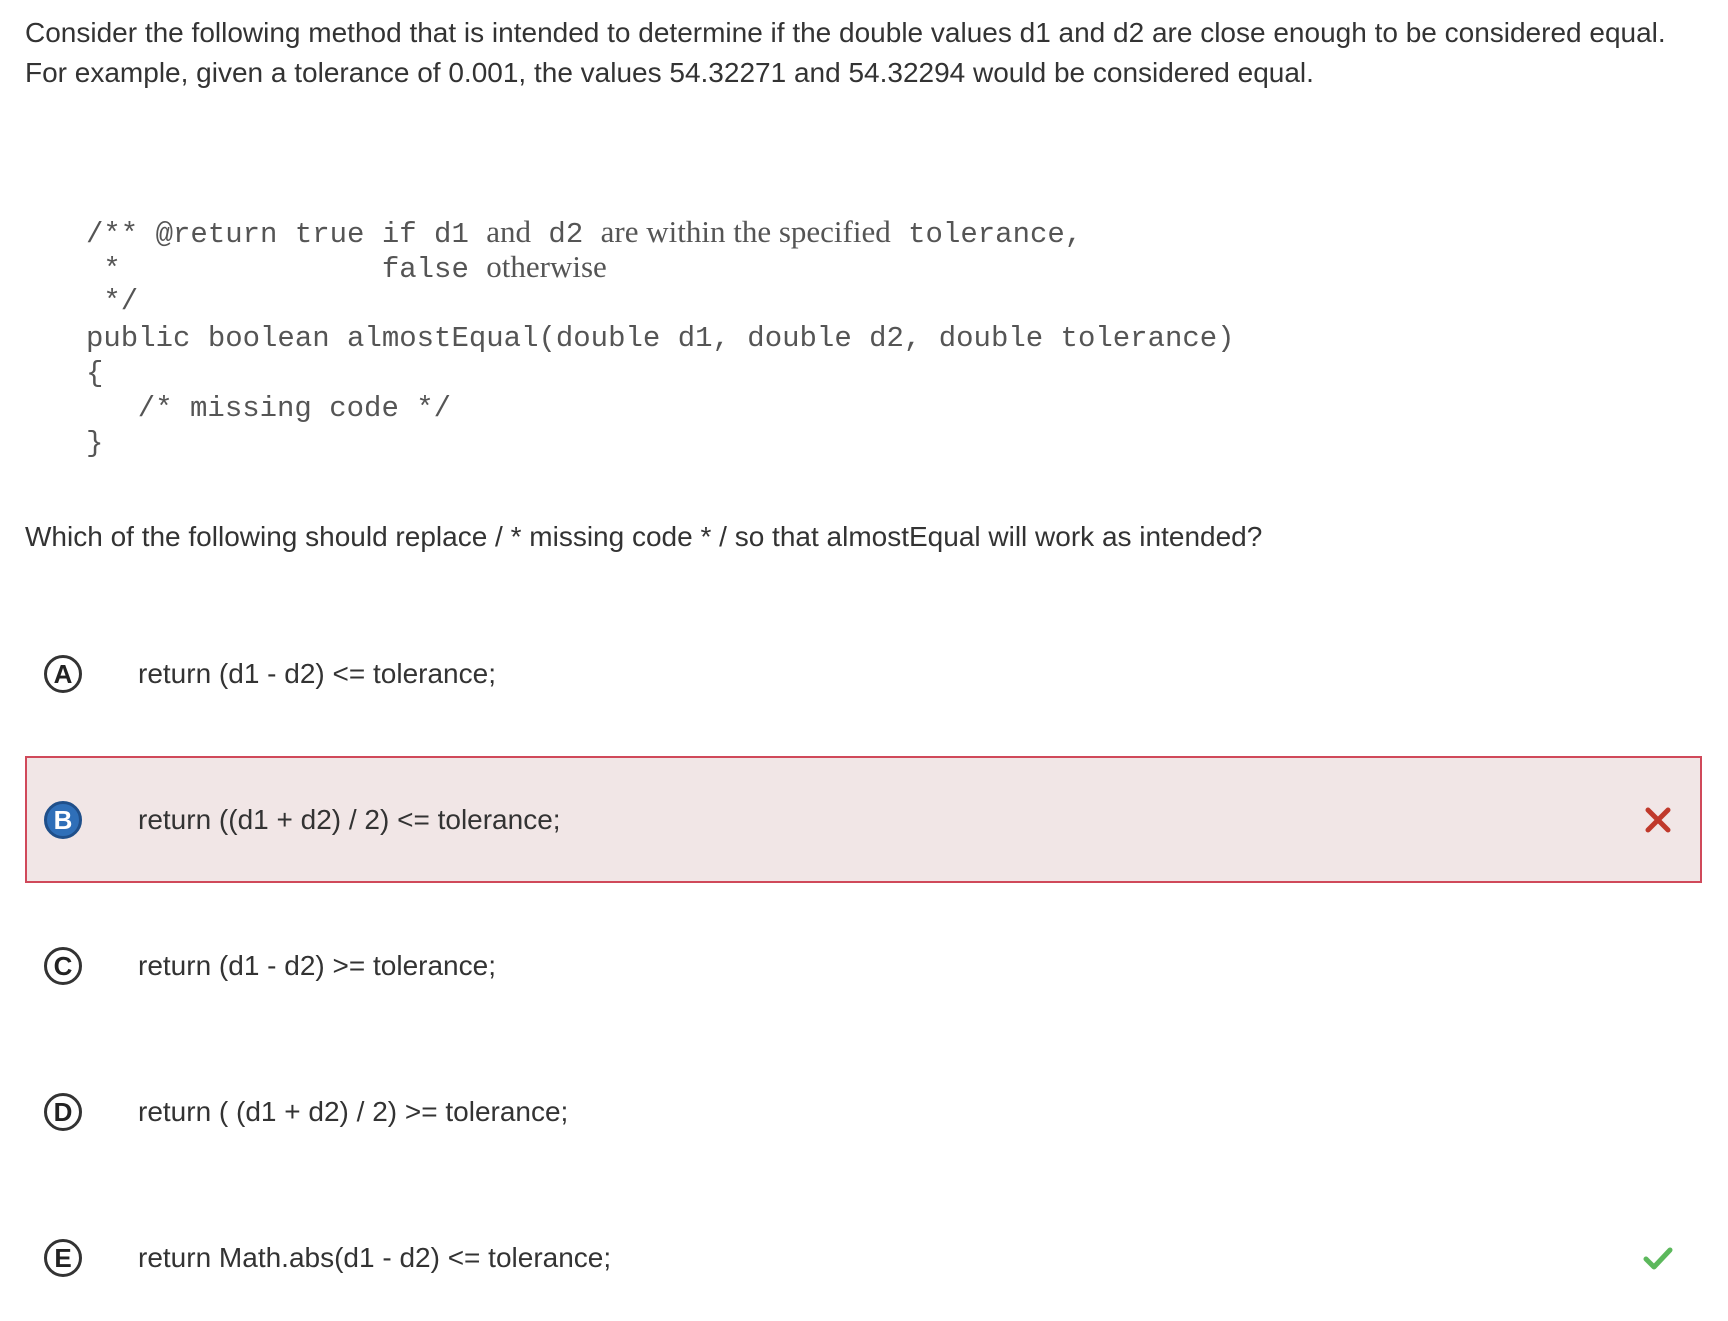  I want to click on code-line-open-brace: {, so click(95, 373).